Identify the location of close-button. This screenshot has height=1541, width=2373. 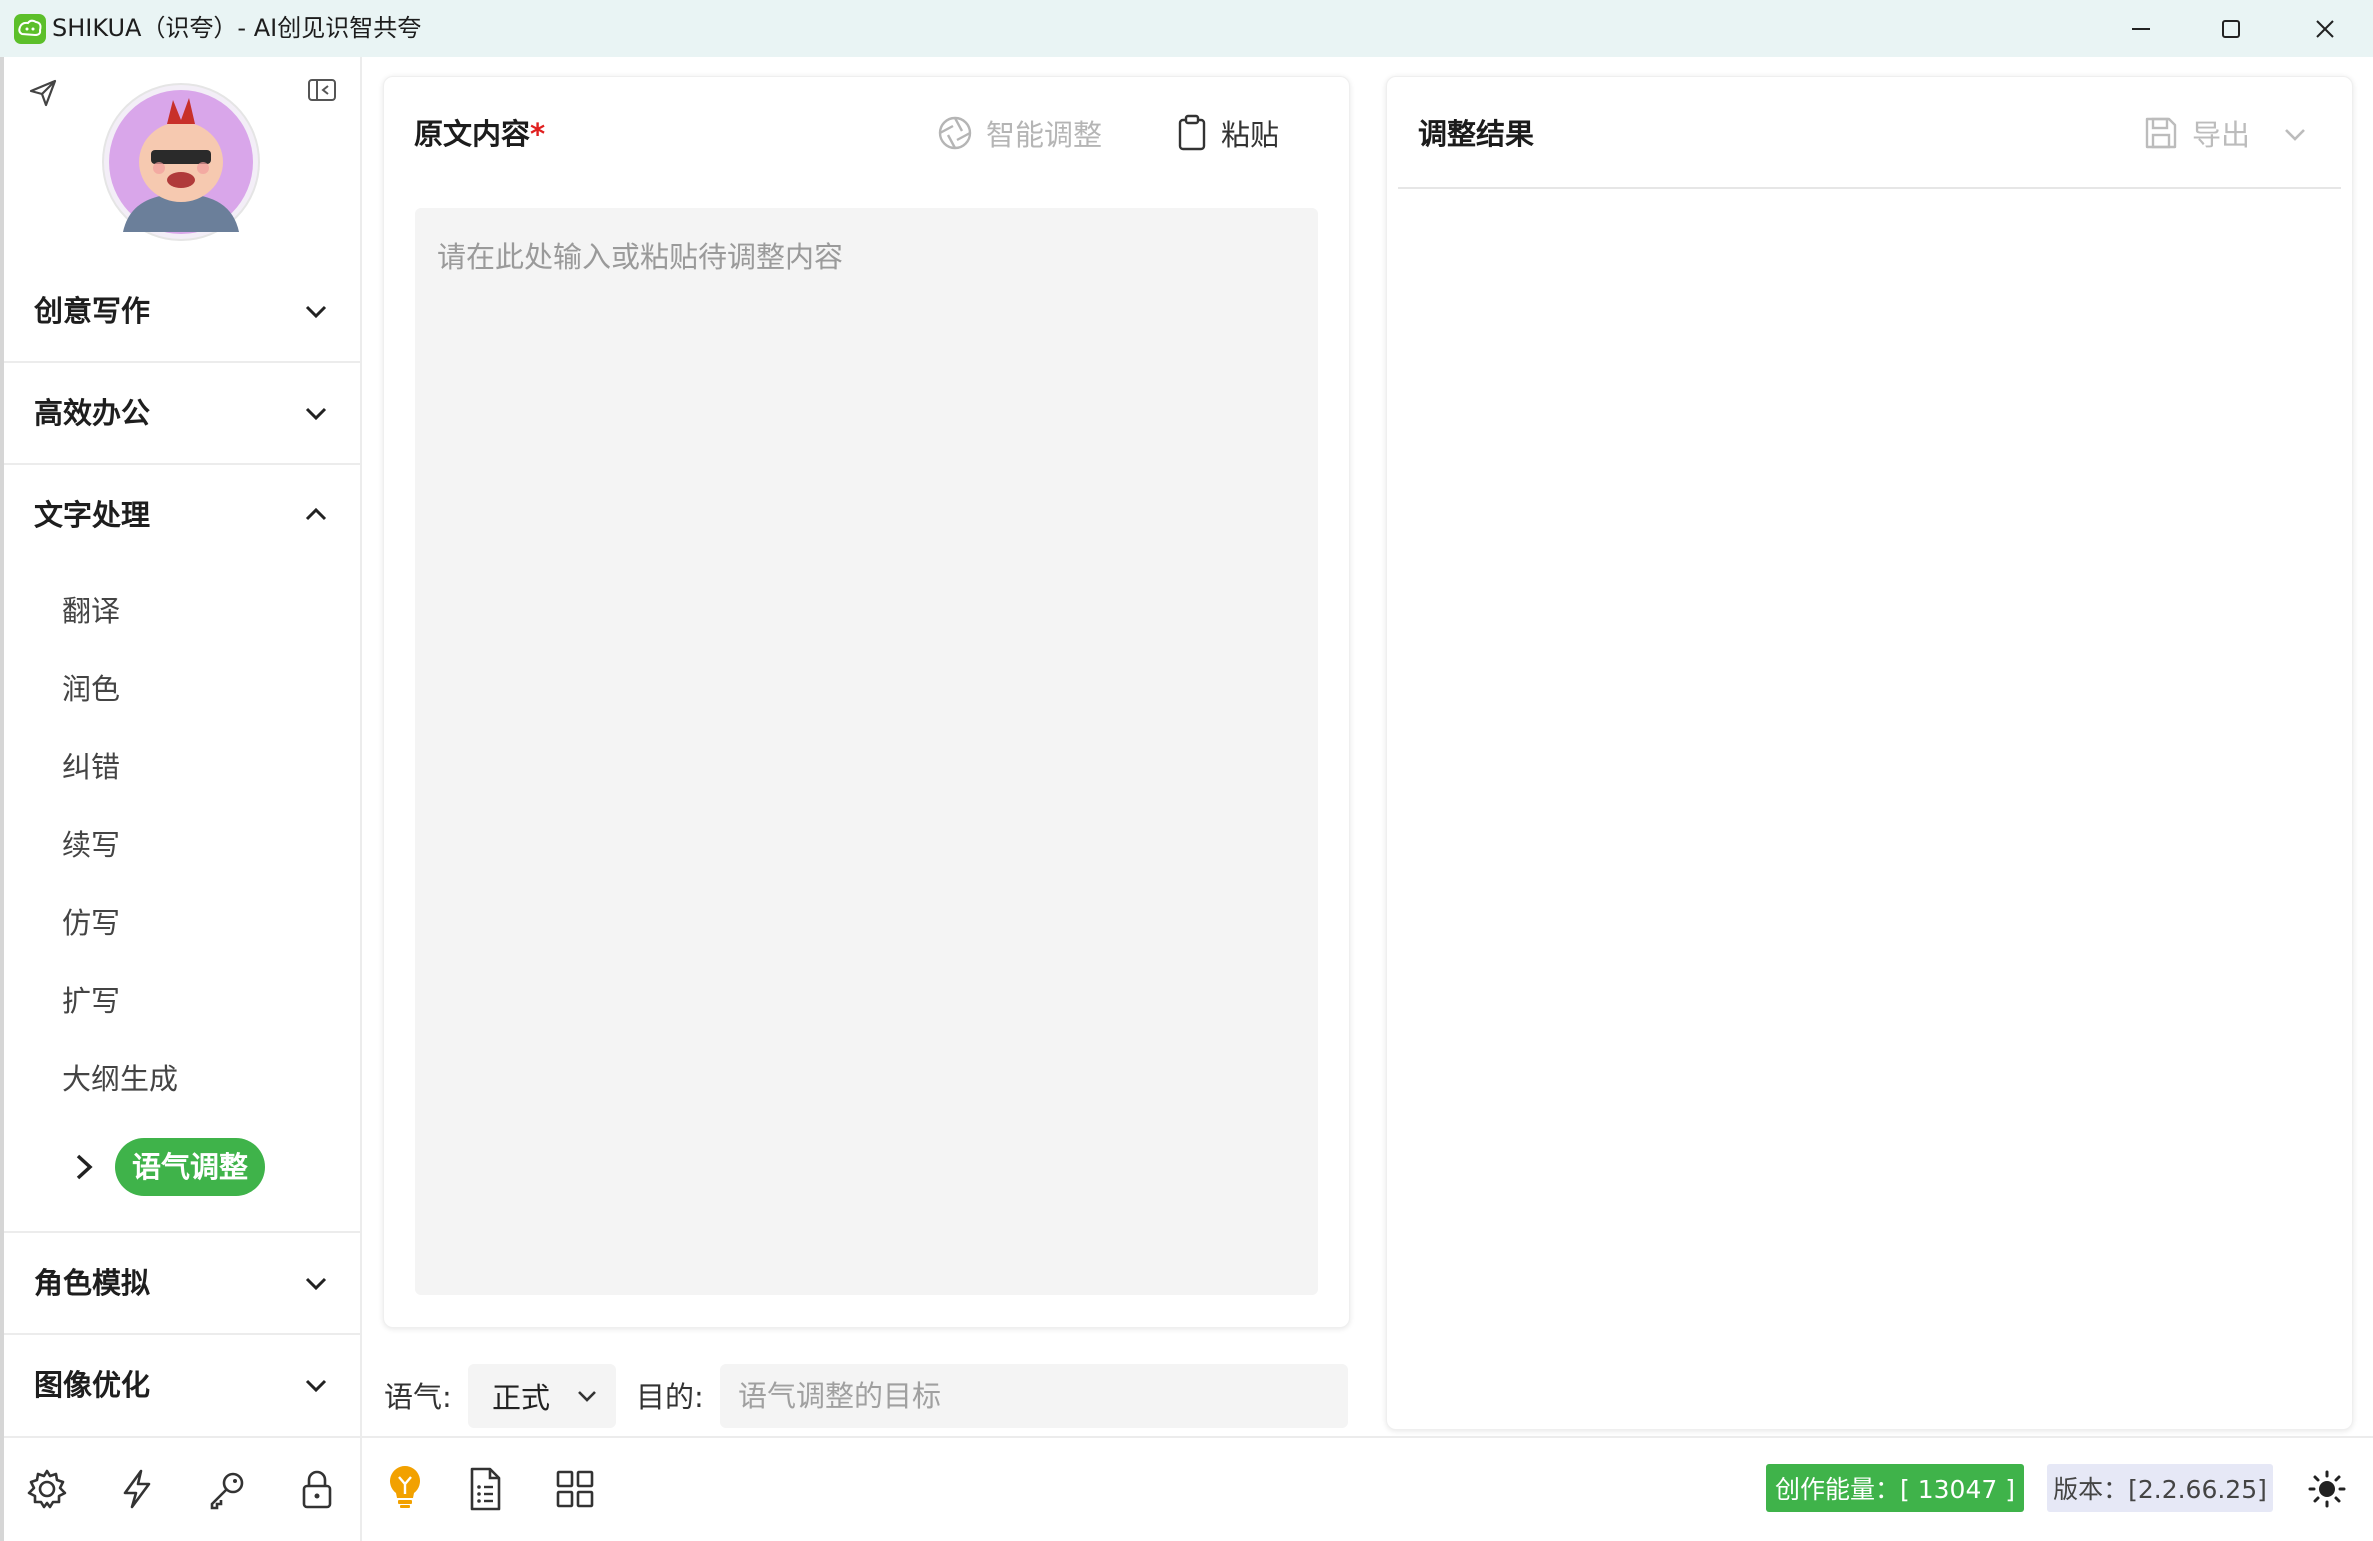
(2325, 28).